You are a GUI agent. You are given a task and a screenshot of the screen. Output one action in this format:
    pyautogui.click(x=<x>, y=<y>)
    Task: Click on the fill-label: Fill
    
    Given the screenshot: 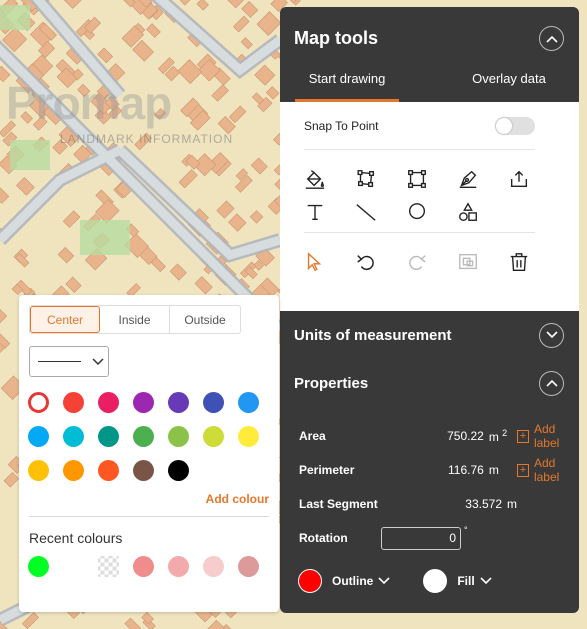 What is the action you would take?
    pyautogui.click(x=466, y=581)
    